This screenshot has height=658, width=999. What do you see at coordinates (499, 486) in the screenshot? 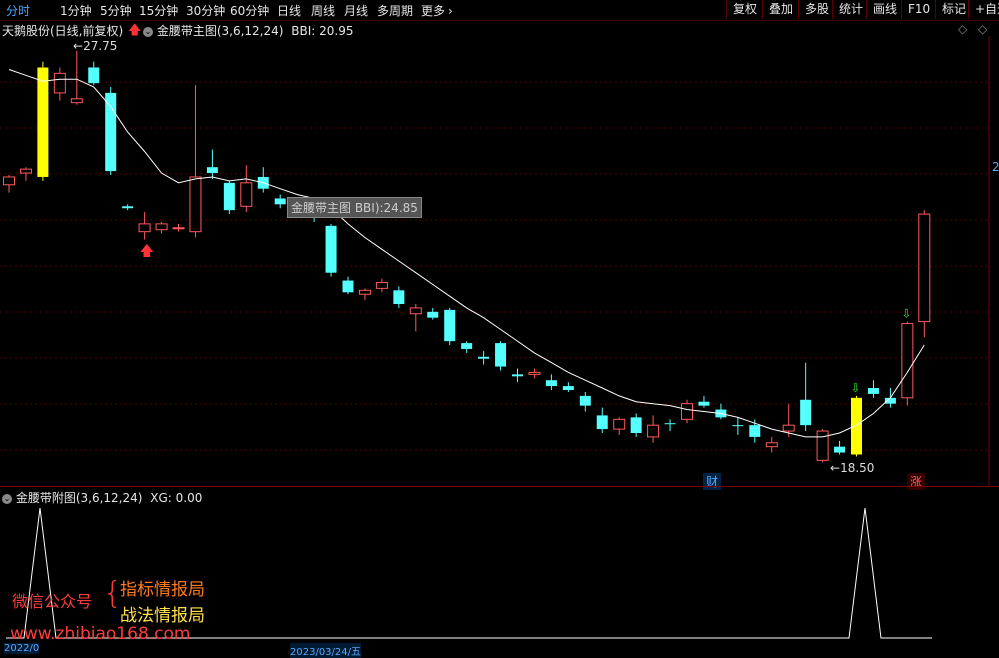
I see `pane-separator` at bounding box center [499, 486].